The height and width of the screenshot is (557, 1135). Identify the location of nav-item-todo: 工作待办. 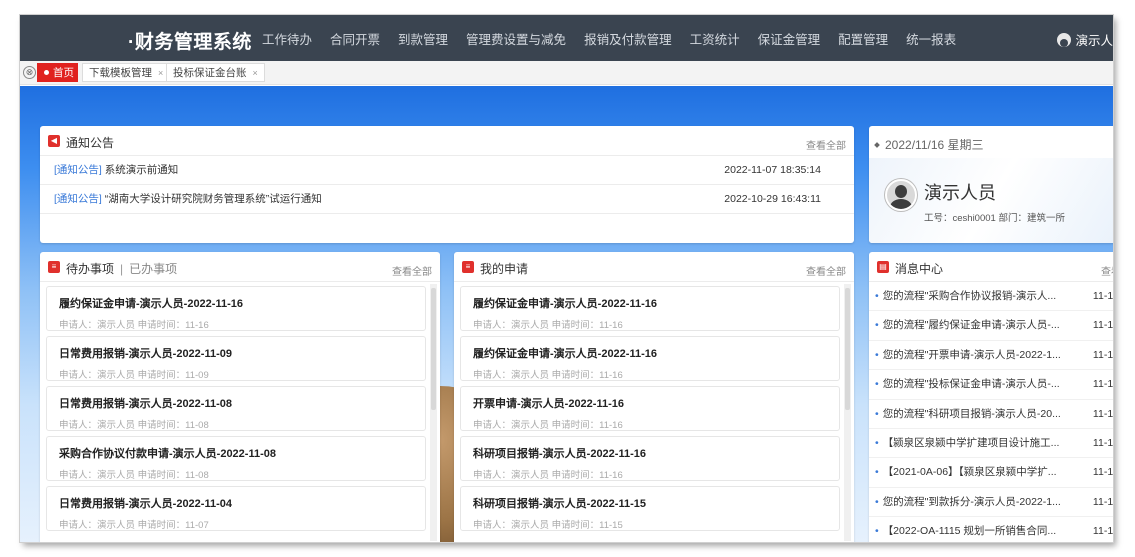
(287, 38).